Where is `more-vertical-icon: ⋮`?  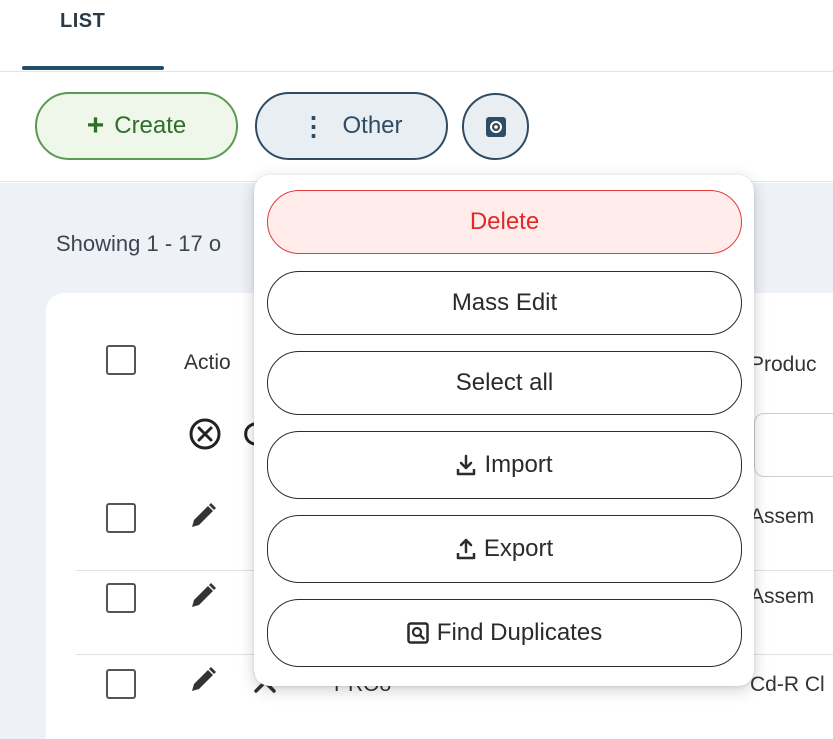
more-vertical-icon: ⋮ is located at coordinates (313, 126).